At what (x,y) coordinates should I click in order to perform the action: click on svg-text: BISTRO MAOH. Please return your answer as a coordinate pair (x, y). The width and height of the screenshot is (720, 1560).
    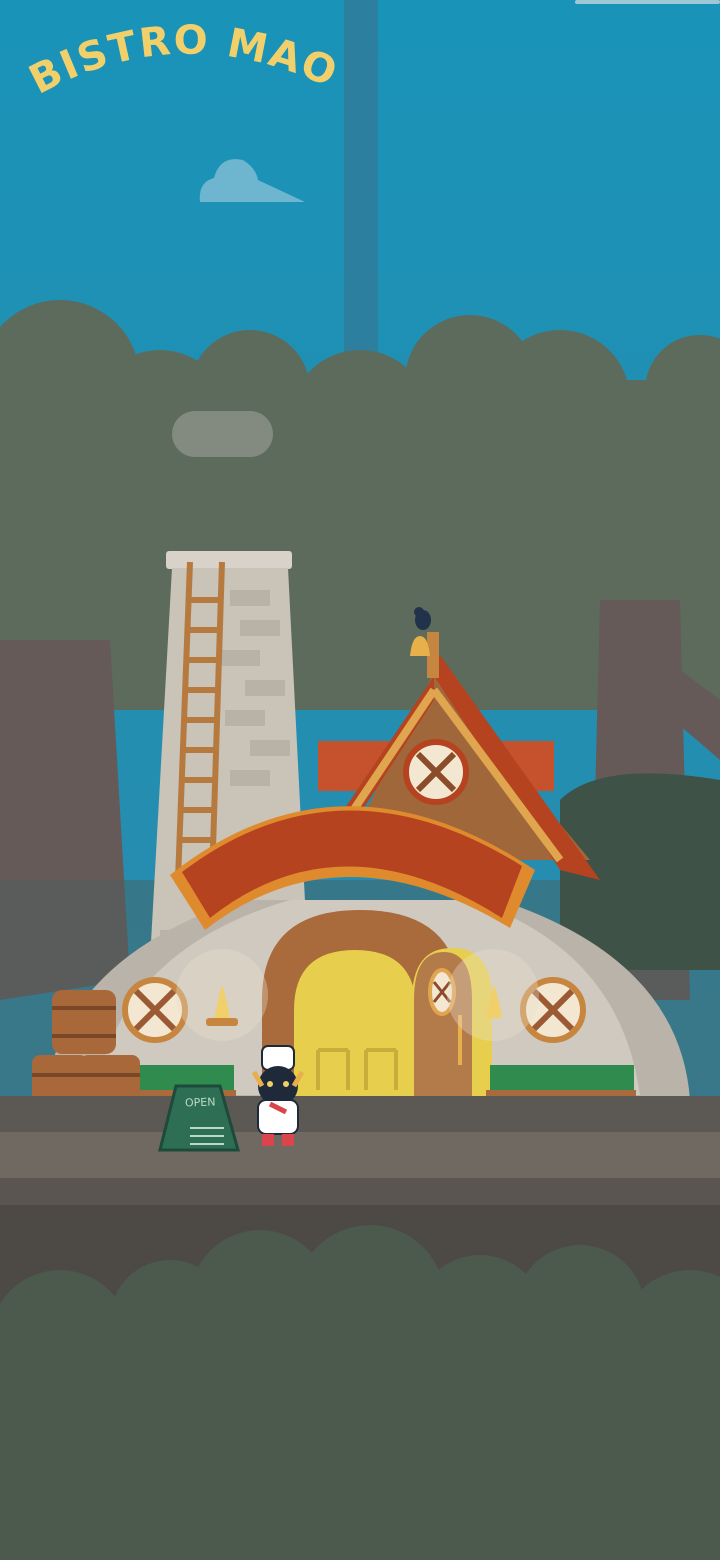
    Looking at the image, I should click on (172, 52).